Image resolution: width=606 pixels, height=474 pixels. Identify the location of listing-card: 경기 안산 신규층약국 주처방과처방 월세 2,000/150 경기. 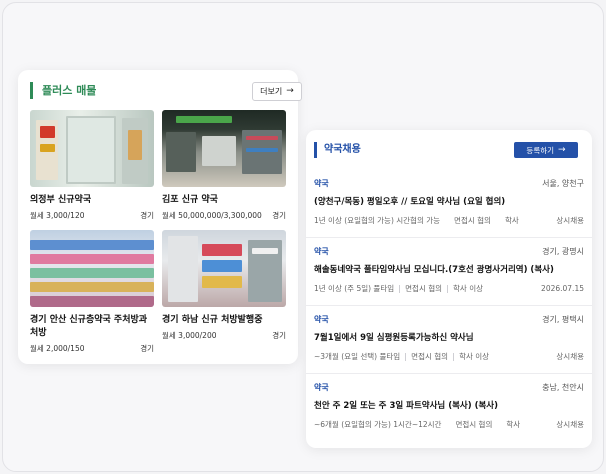
(92, 292).